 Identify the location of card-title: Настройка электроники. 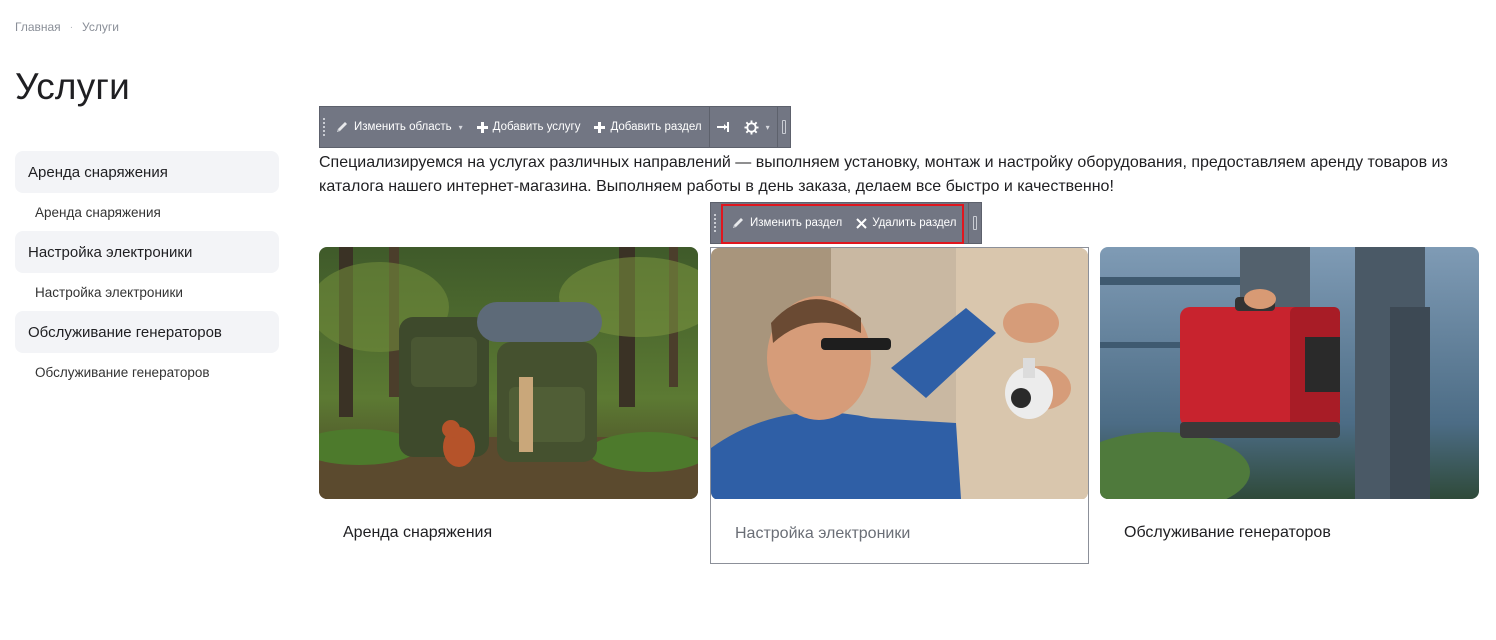
(823, 533).